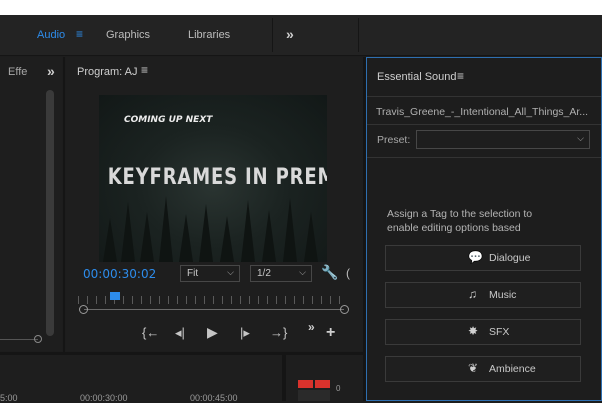  Describe the element at coordinates (344, 309) in the screenshot. I see `zoom-handle-right` at that location.